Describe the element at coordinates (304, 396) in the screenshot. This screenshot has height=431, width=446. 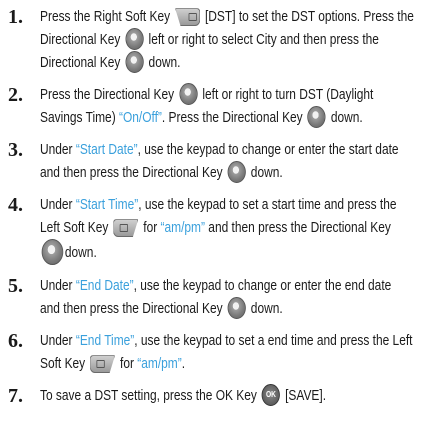
I see `step-text: [SAVE].` at that location.